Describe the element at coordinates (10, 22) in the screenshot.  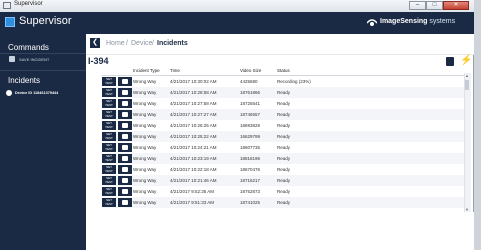
I see `brand-logo-icon` at that location.